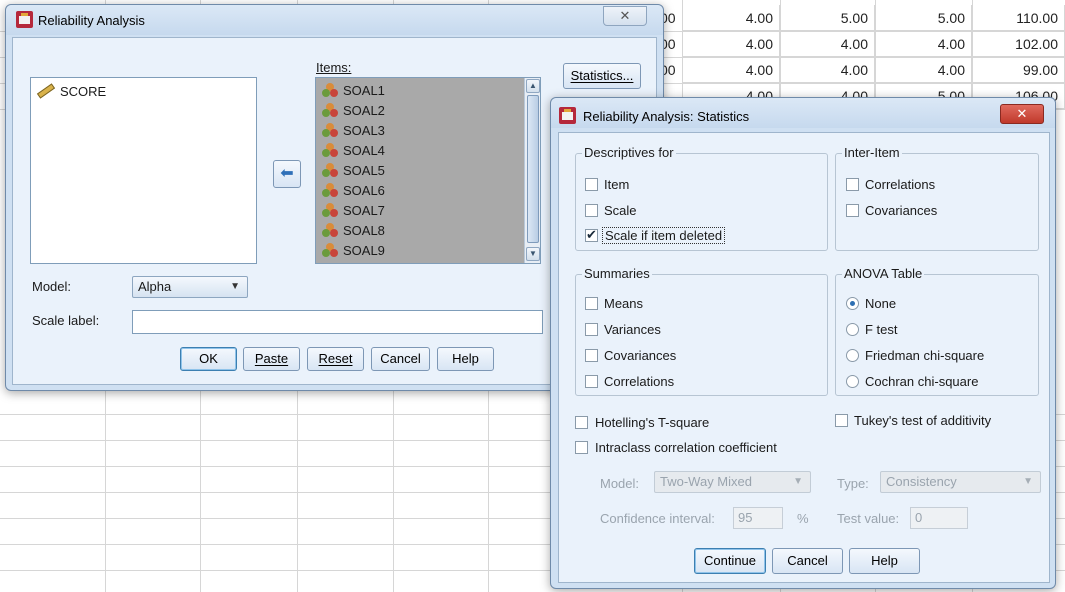  I want to click on correlations-checkbox, so click(591, 381).